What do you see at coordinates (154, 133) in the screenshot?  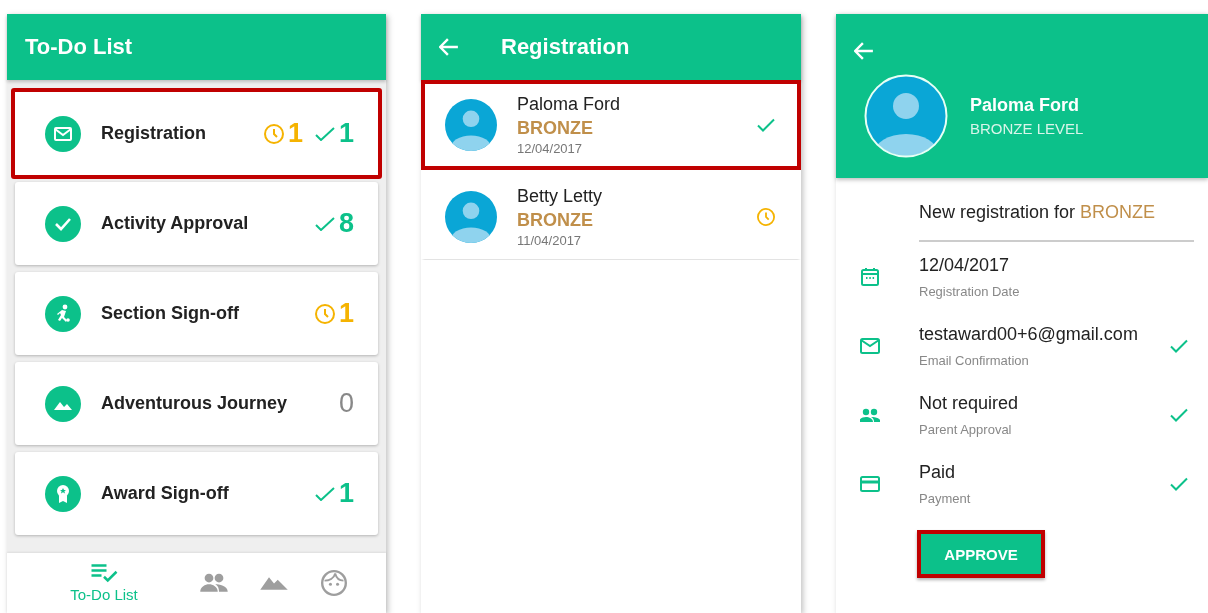 I see `category-label: Registration` at bounding box center [154, 133].